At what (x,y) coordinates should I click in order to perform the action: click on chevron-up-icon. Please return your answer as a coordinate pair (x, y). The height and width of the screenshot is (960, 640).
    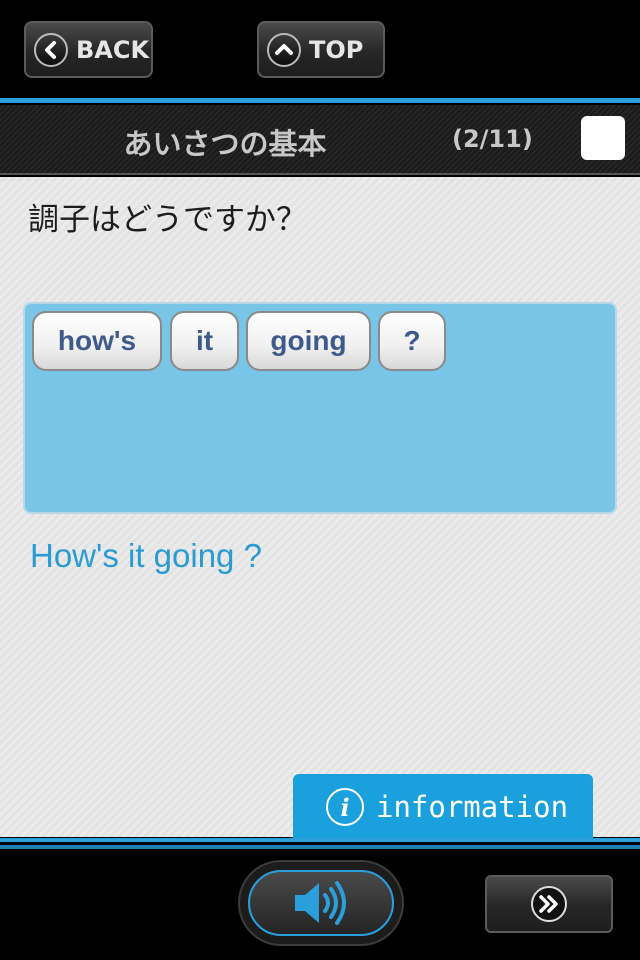
    Looking at the image, I should click on (284, 49).